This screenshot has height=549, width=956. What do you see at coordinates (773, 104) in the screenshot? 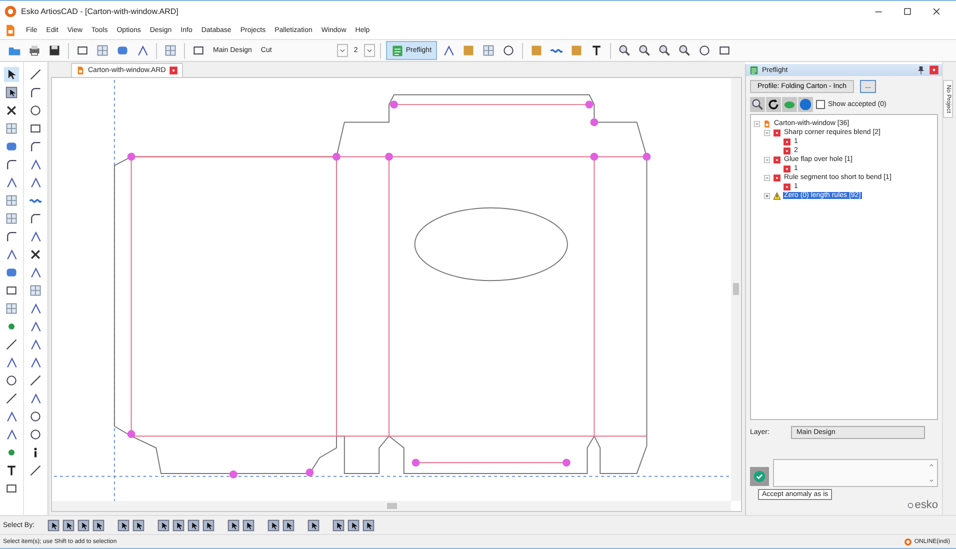
I see `refresh-icon` at bounding box center [773, 104].